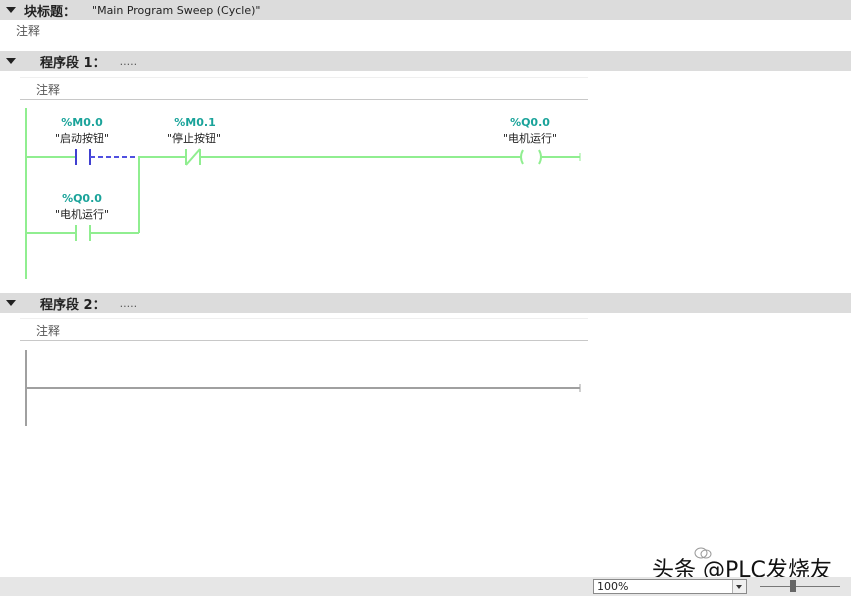 The height and width of the screenshot is (596, 851). What do you see at coordinates (73, 305) in the screenshot?
I see `network-2-title: 程序段 2：` at bounding box center [73, 305].